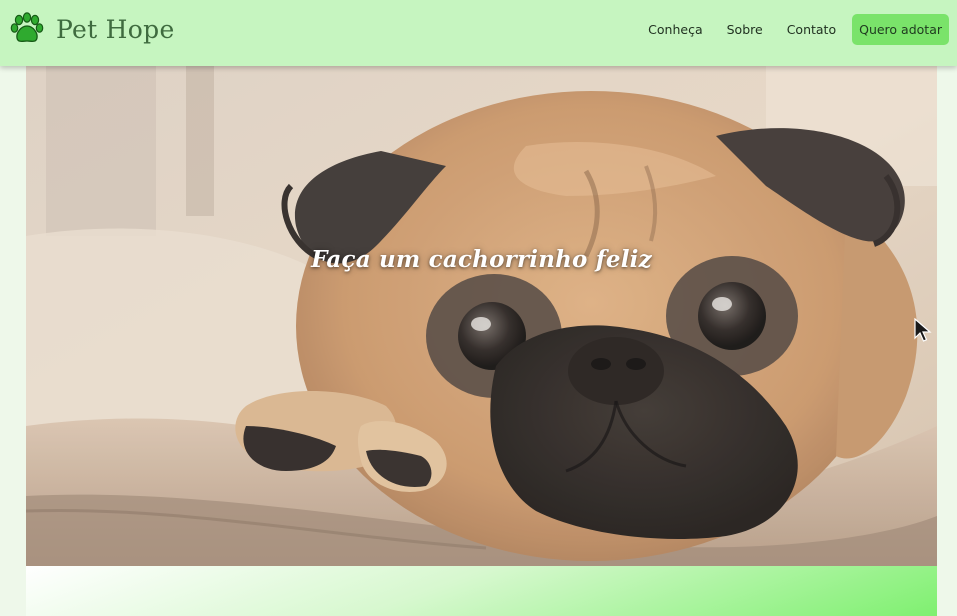  Describe the element at coordinates (675, 29) in the screenshot. I see `nav-link-conheca: Conheça` at that location.